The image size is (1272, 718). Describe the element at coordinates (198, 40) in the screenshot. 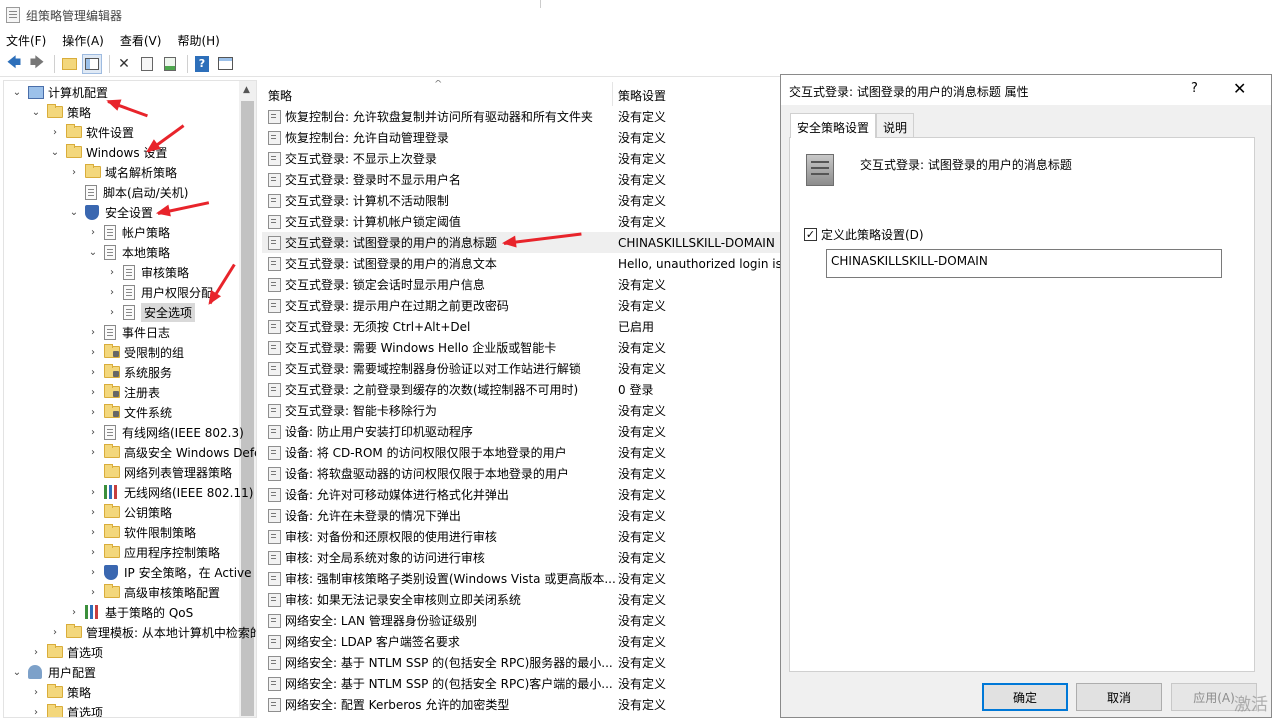

I see `menu-help: 帮助(H)` at that location.